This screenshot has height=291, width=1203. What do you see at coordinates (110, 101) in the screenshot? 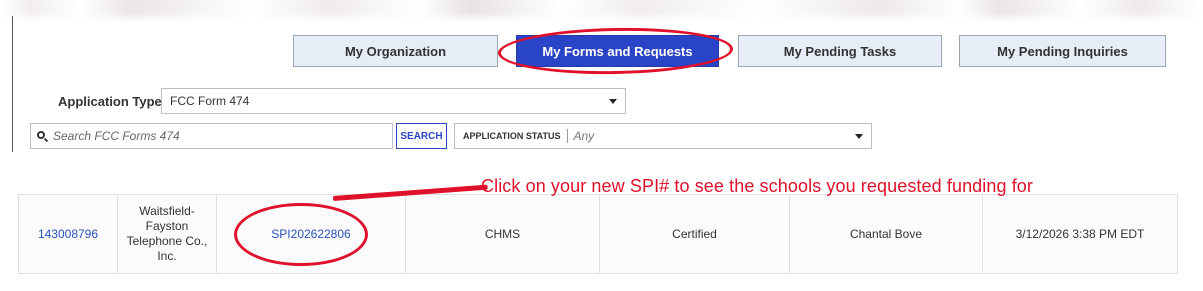
I see `application-type-label: Application Type` at bounding box center [110, 101].